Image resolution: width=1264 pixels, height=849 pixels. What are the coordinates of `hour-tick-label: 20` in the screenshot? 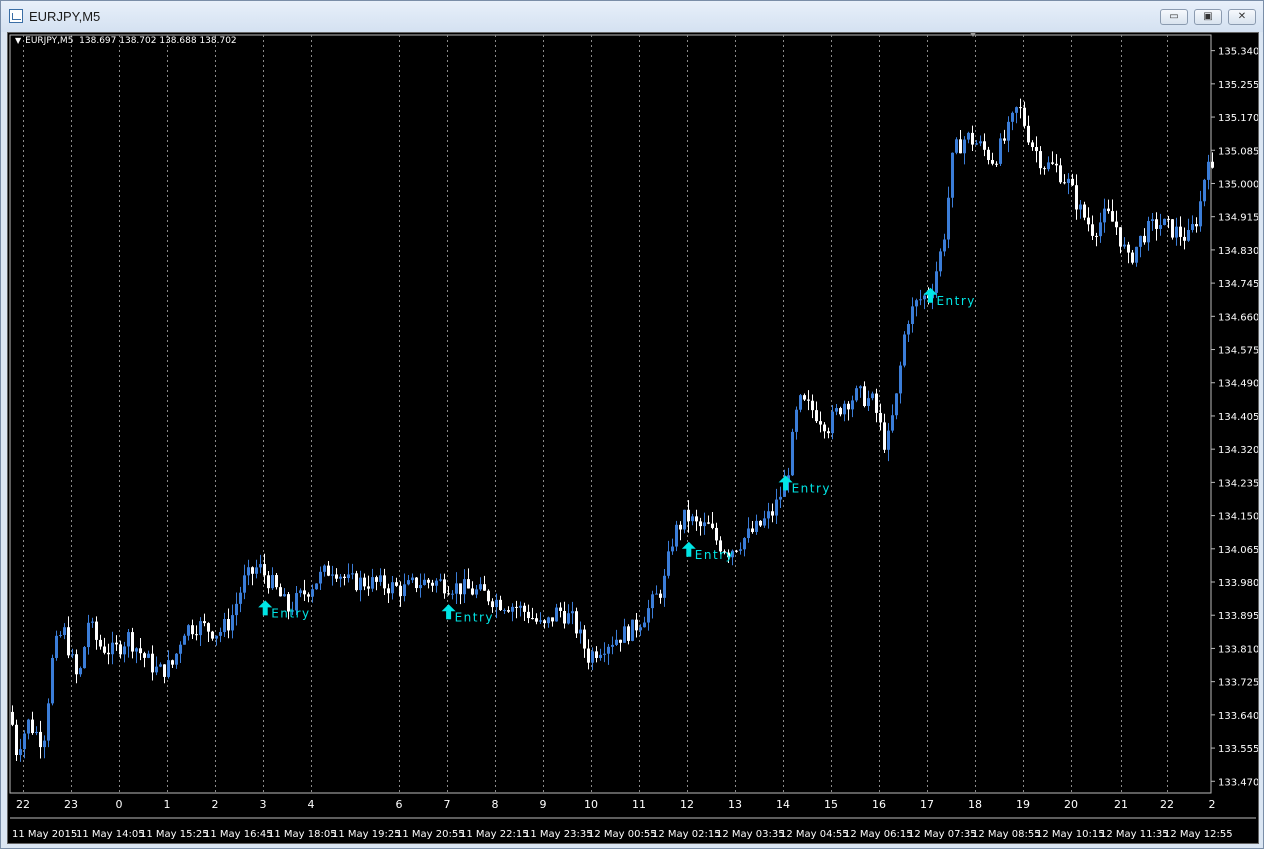 It's located at (1071, 804).